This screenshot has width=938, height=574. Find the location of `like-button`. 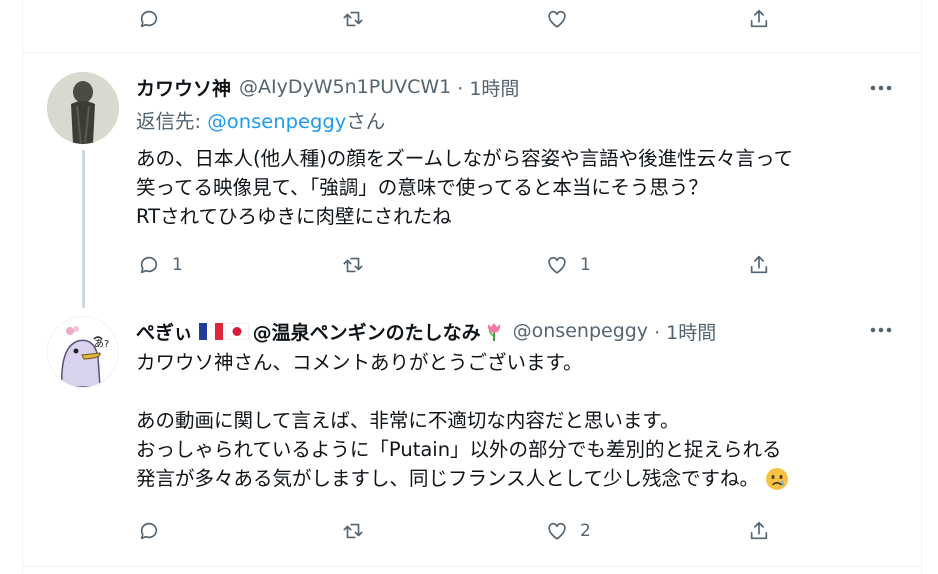

like-button is located at coordinates (557, 19).